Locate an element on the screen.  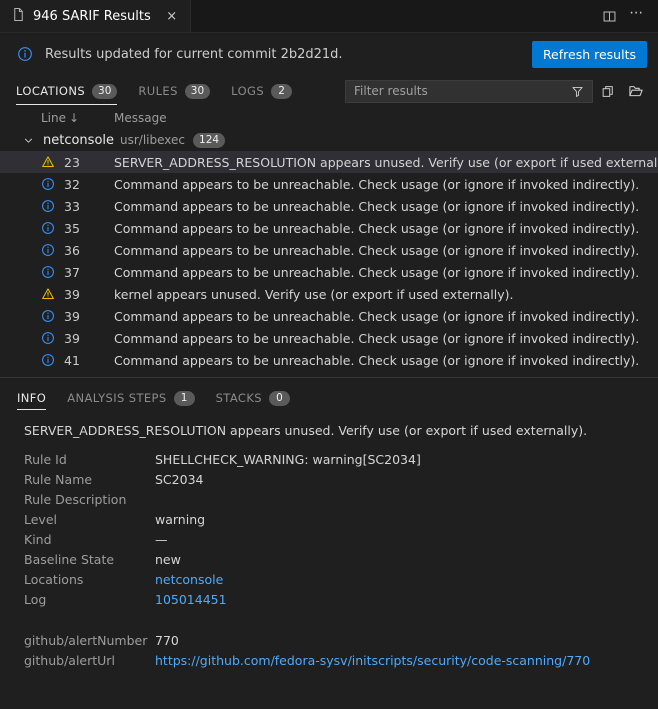
column-header-line: Line ↓ is located at coordinates (77, 118).